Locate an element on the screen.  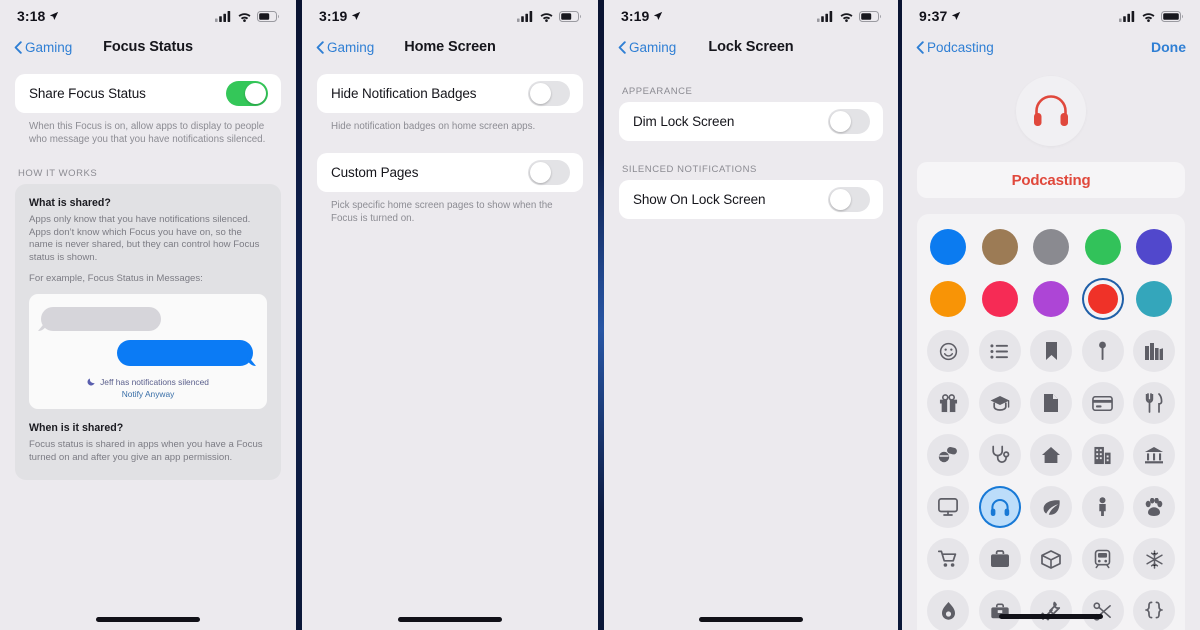
icon-option-credit-card is located at coordinates (1102, 403).